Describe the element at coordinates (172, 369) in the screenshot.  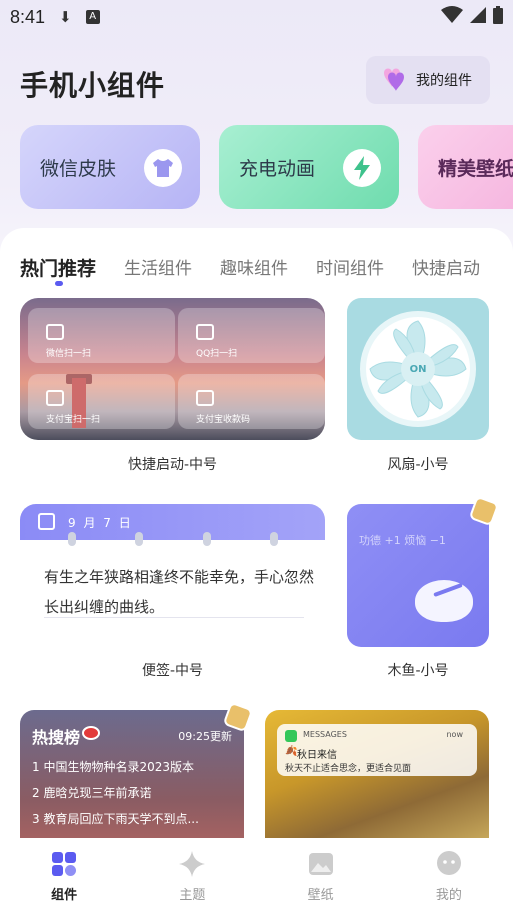
I see `quick-launch-widget: 微信扫一扫 QQ扫一扫 支付宝扫一扫 支付宝收款码` at that location.